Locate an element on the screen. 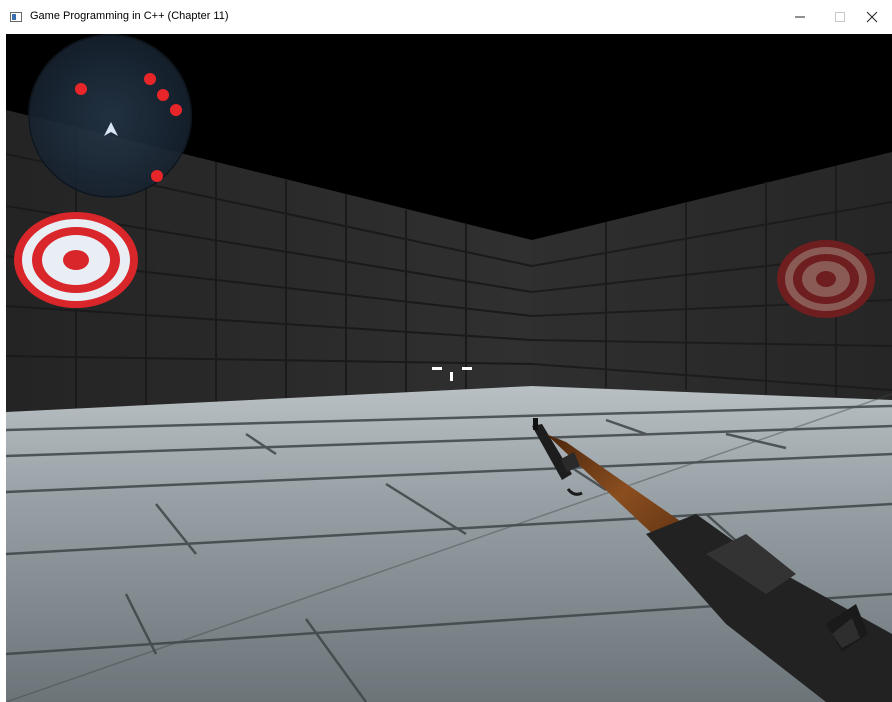 The width and height of the screenshot is (892, 702). close-icon is located at coordinates (872, 17).